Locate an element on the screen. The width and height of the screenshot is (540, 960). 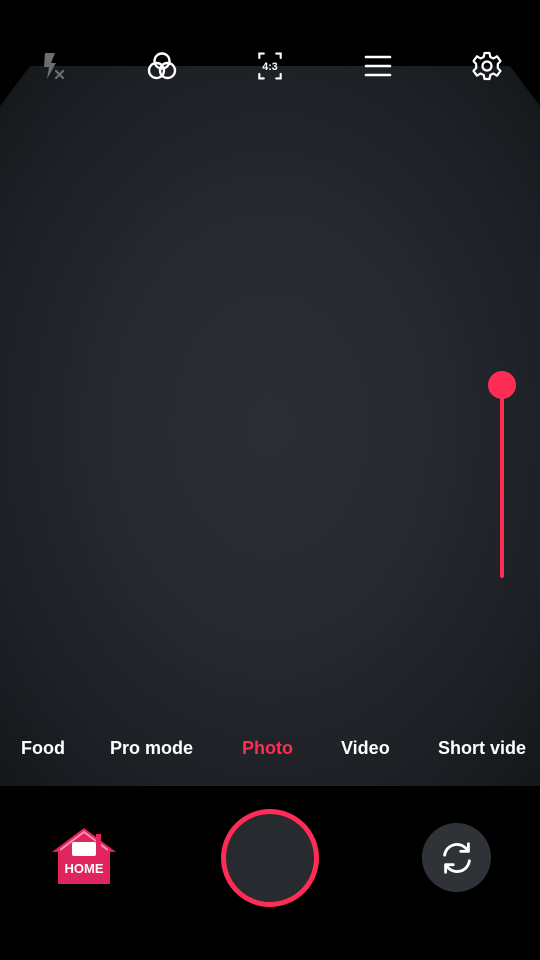
switch-camera-button is located at coordinates (456, 857).